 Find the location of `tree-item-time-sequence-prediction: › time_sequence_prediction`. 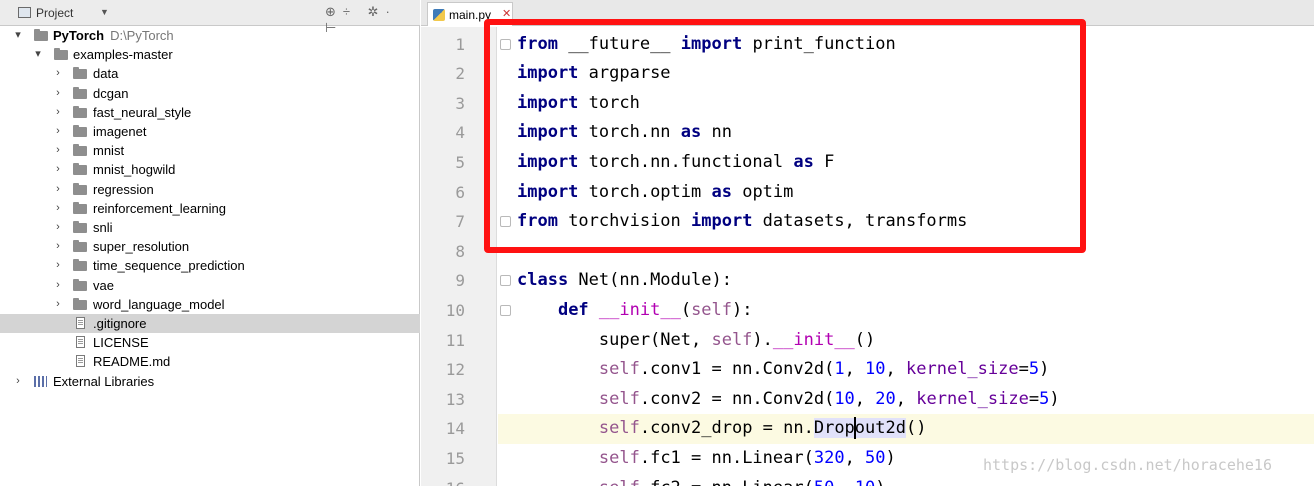

tree-item-time-sequence-prediction: › time_sequence_prediction is located at coordinates (210, 265).